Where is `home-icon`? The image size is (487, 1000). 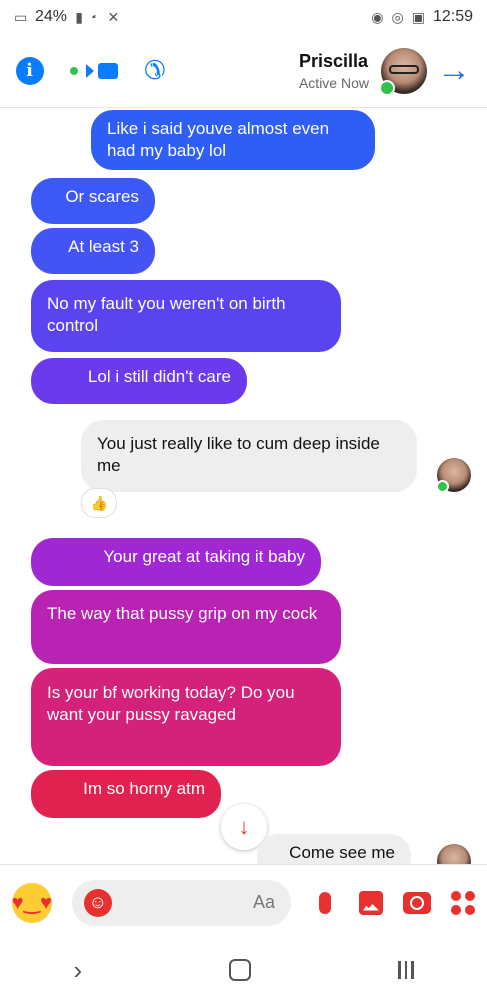
home-icon is located at coordinates (240, 970).